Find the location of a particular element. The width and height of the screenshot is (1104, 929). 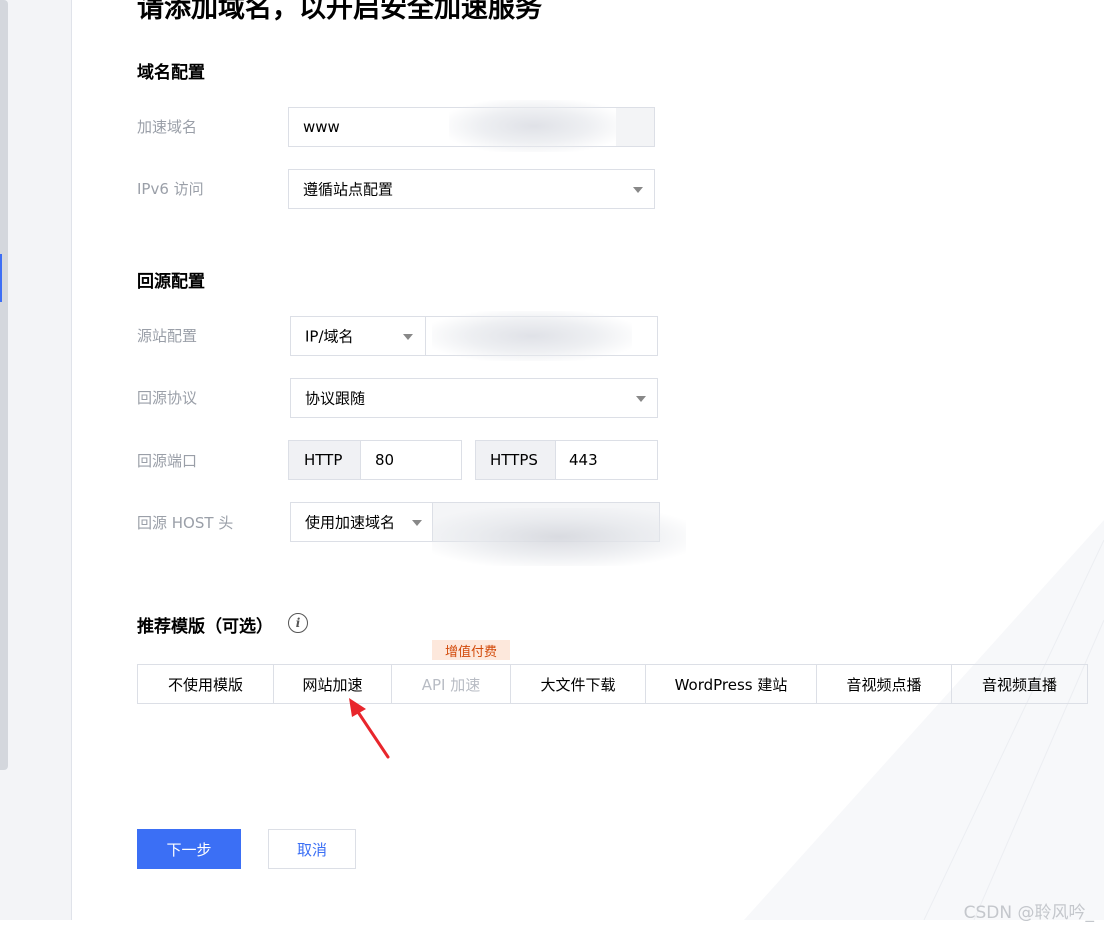

accel-domain-label: 加速域名 is located at coordinates (167, 127).